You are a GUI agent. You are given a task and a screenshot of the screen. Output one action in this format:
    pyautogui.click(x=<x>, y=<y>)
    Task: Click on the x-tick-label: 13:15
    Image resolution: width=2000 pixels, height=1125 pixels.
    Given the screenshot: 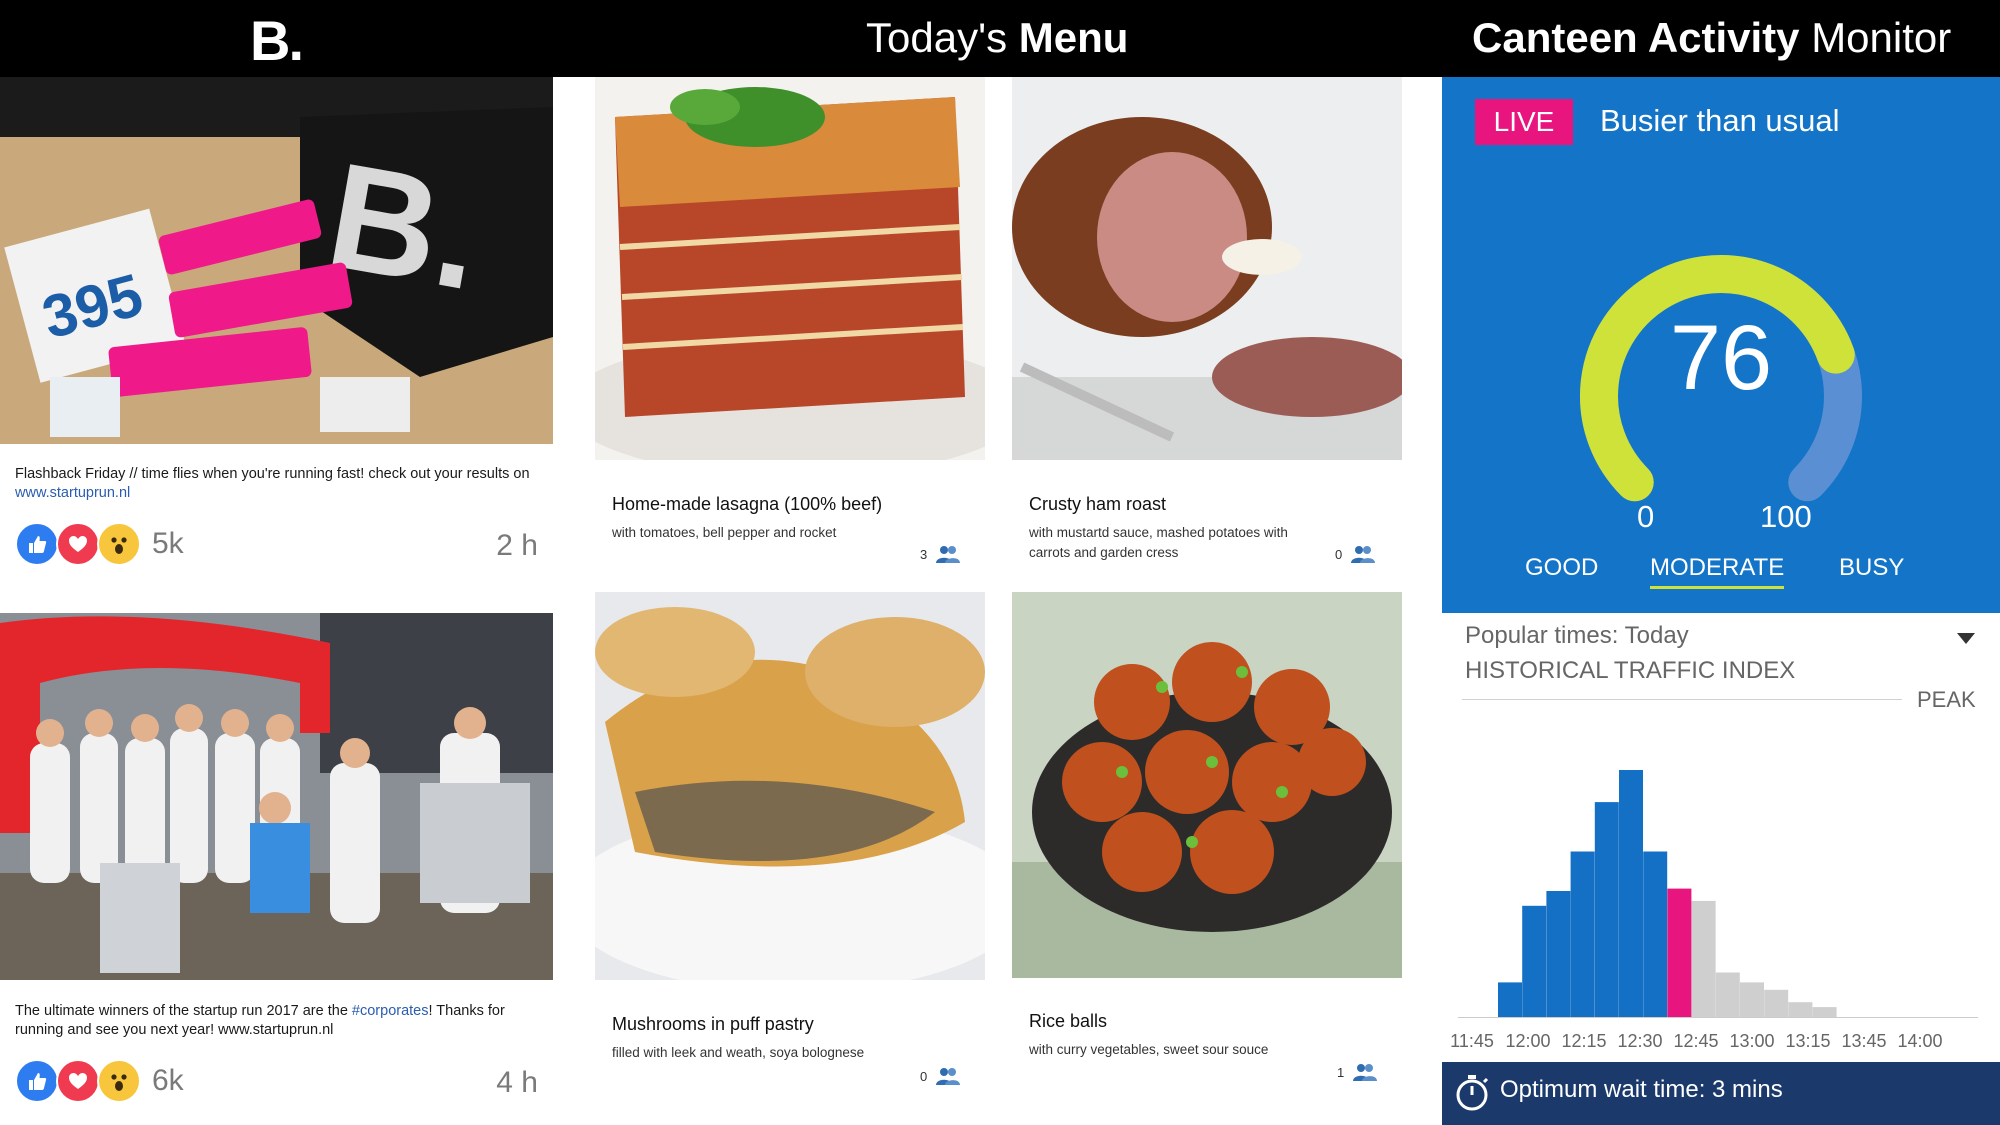 What is the action you would take?
    pyautogui.click(x=1807, y=1041)
    